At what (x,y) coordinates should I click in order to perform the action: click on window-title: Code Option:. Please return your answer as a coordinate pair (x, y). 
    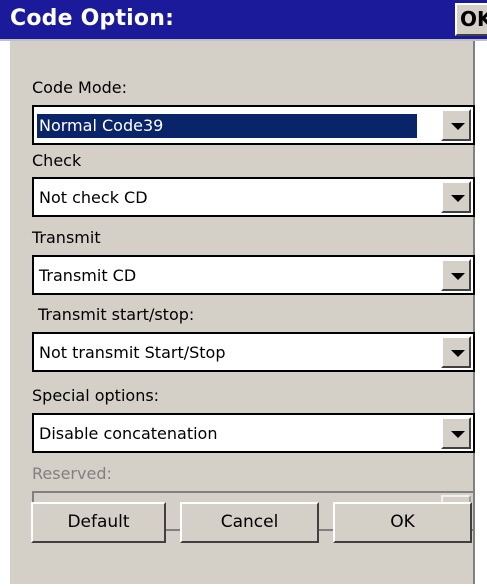
    Looking at the image, I should click on (92, 18).